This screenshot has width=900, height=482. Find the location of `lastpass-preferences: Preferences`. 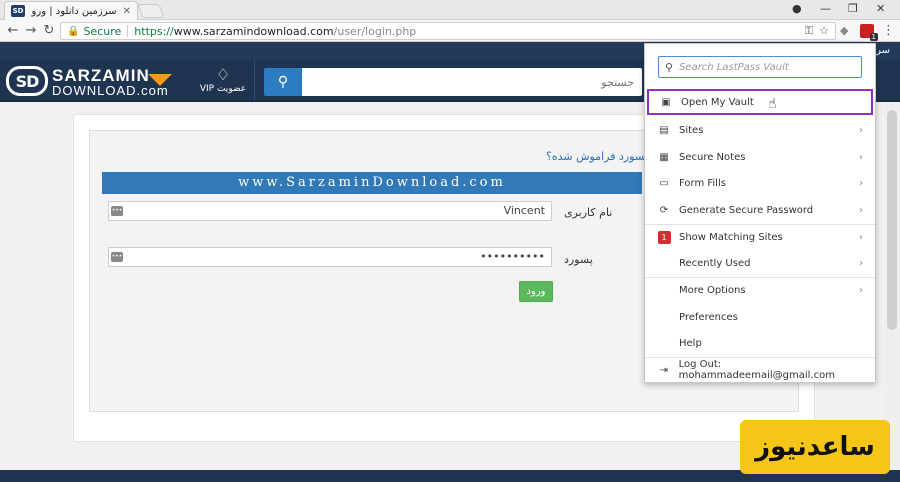

lastpass-preferences: Preferences is located at coordinates (760, 317).